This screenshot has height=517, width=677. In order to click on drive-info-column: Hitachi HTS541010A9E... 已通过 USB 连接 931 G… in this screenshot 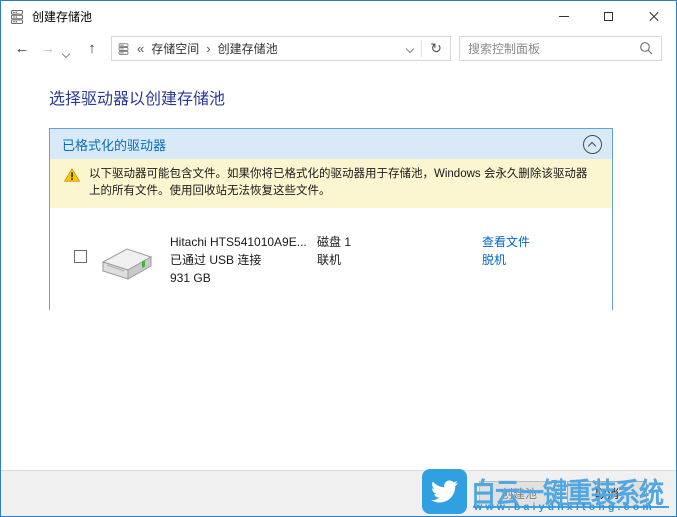, I will do `click(238, 260)`.